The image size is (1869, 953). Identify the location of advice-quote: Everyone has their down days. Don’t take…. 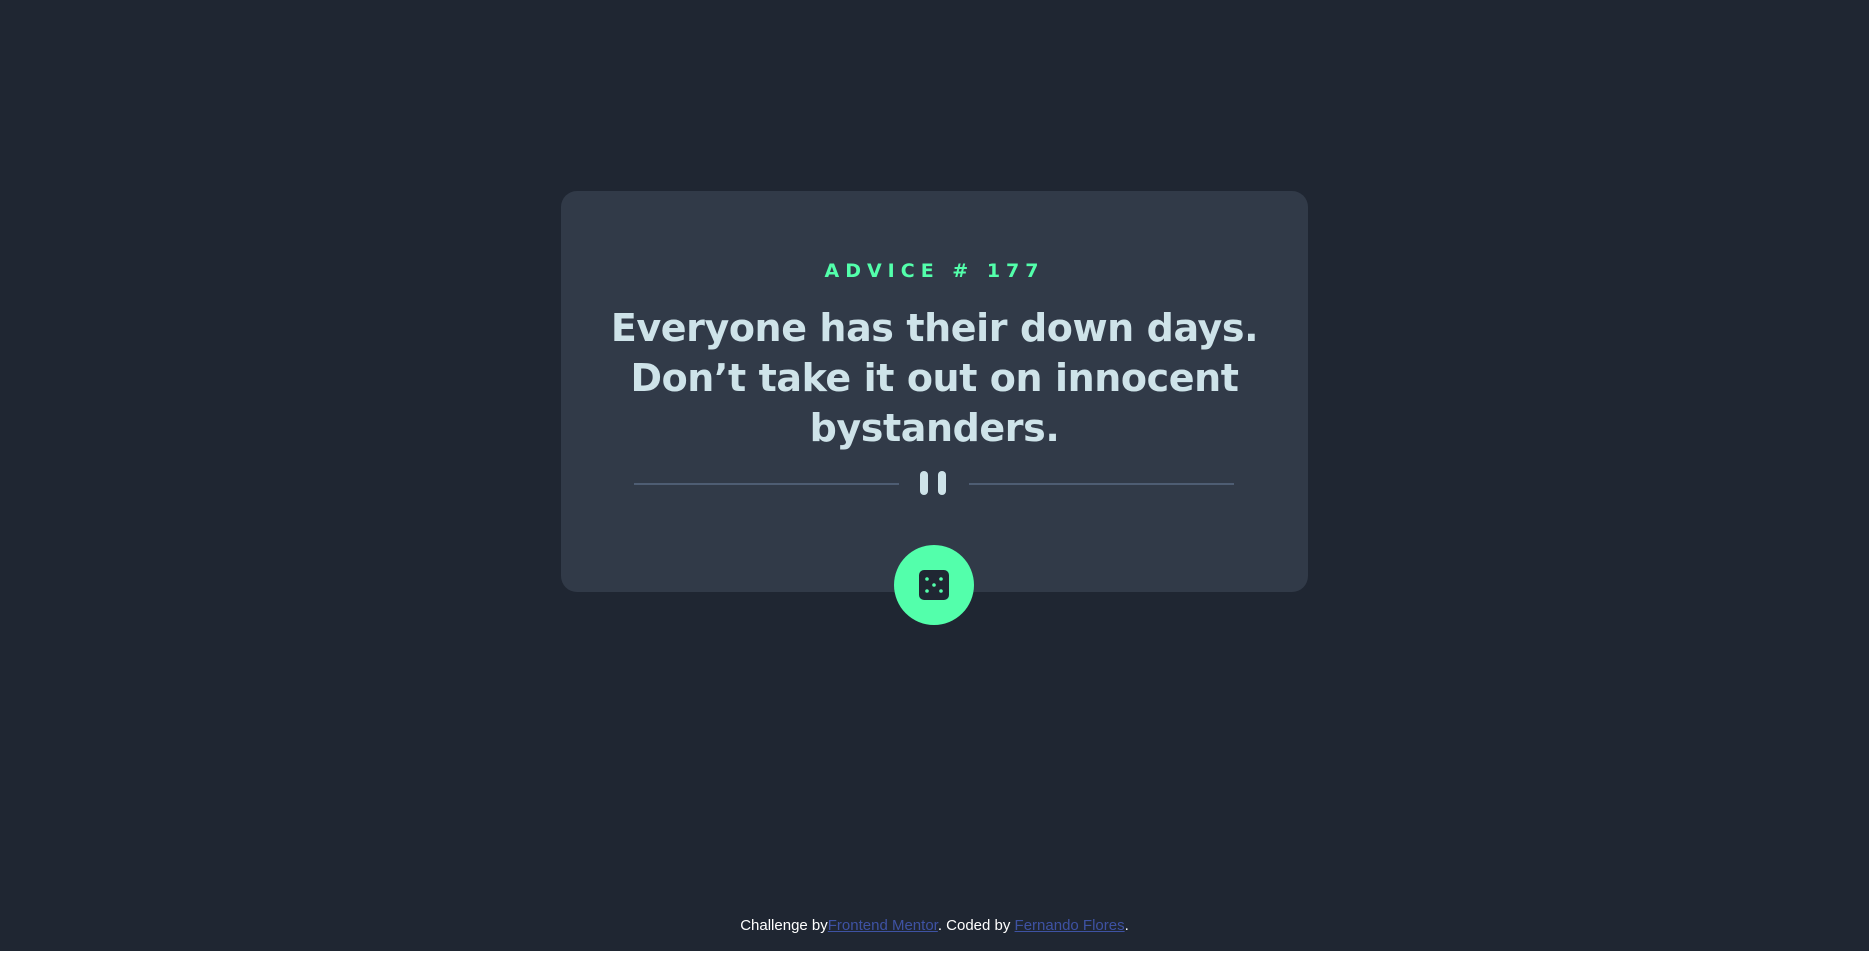
(934, 378).